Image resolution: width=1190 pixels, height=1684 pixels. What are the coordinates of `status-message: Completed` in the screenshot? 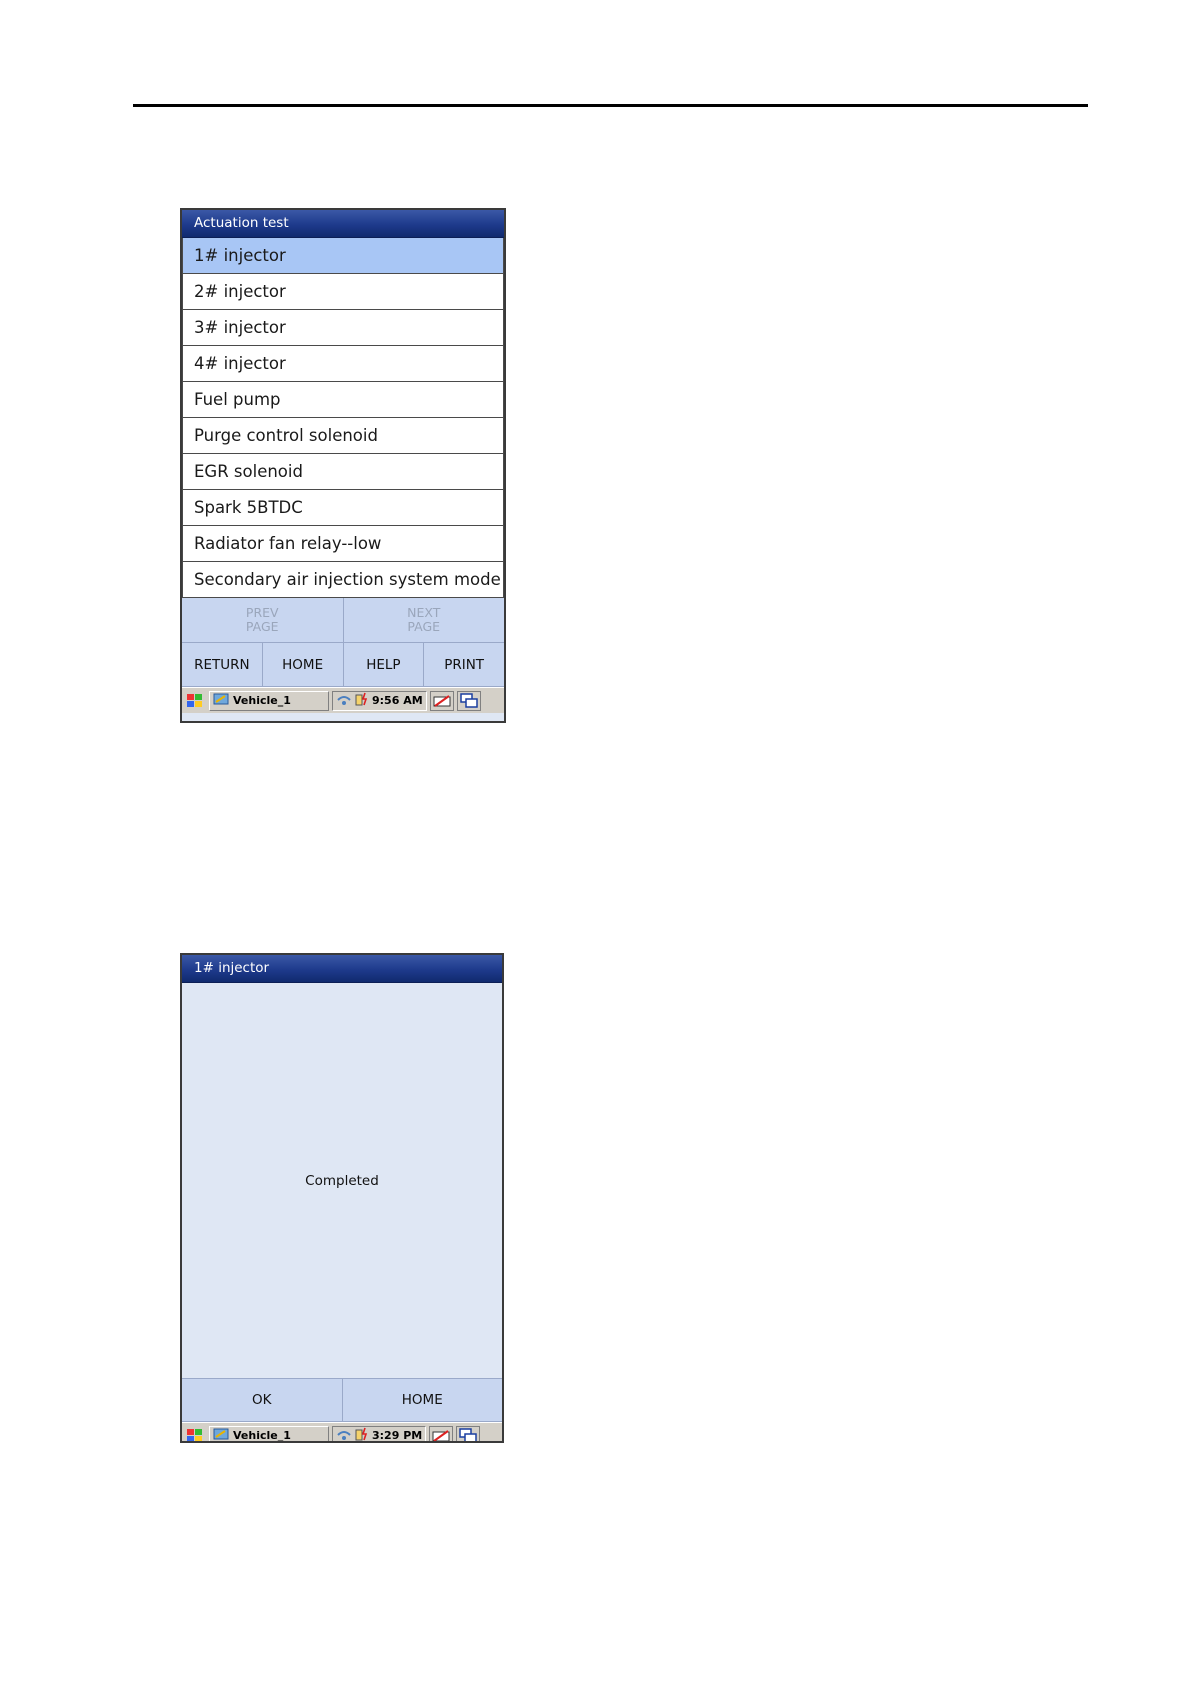 It's located at (342, 1180).